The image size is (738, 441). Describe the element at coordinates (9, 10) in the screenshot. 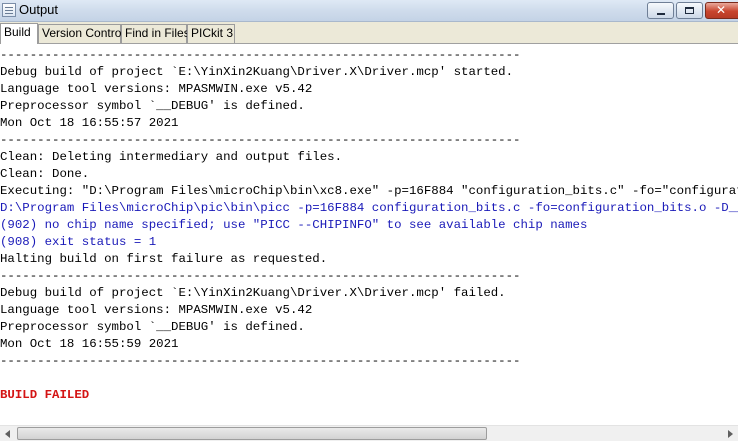

I see `output-window-icon` at that location.